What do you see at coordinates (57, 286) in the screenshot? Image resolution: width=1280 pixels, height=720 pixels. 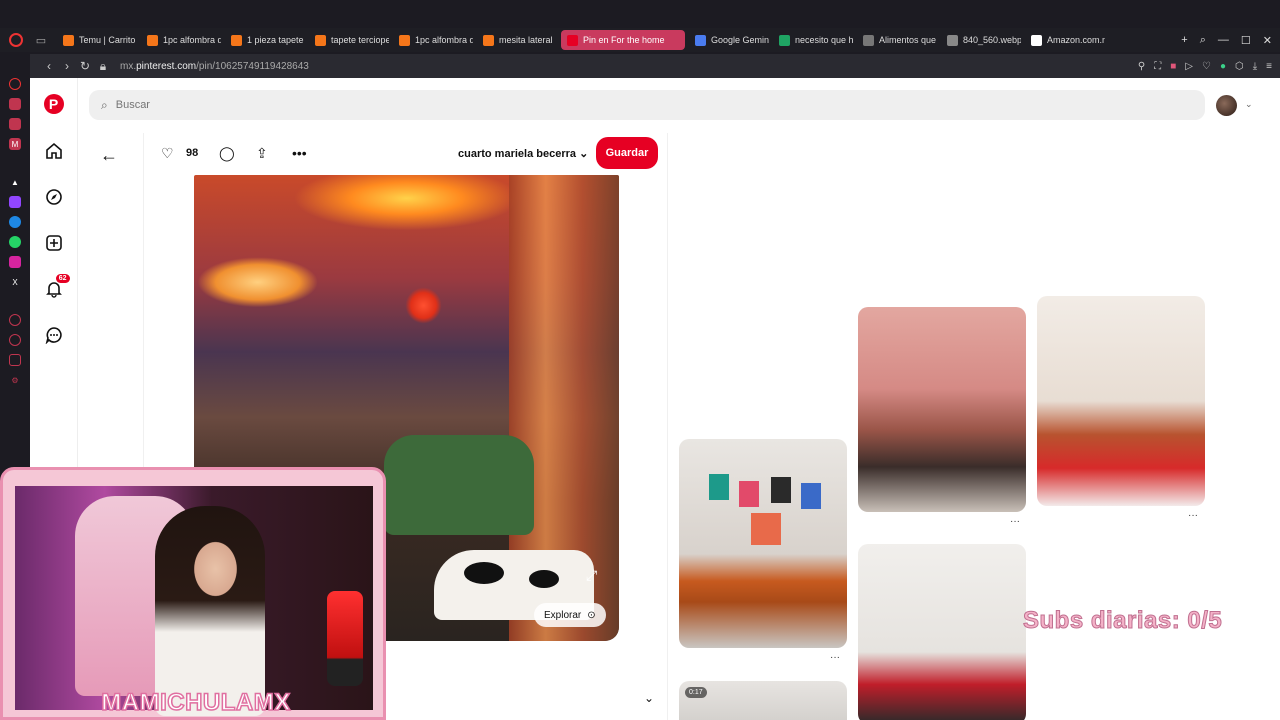 I see `notifications-icon: 62` at bounding box center [57, 286].